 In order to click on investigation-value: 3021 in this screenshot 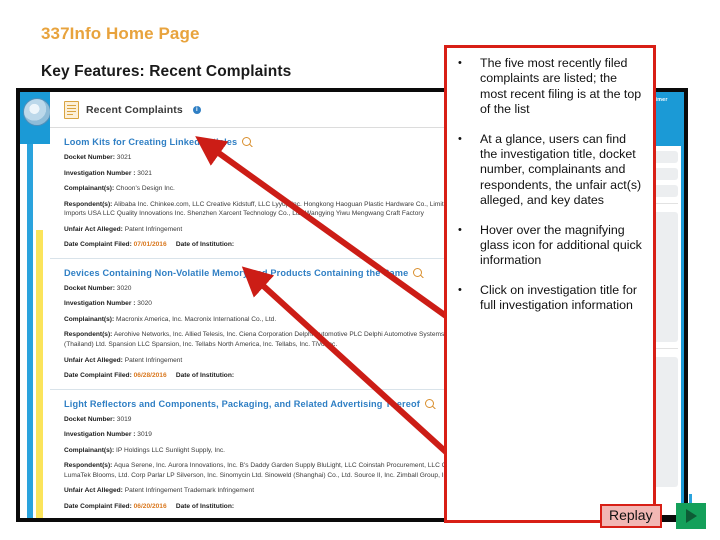, I will do `click(144, 173)`.